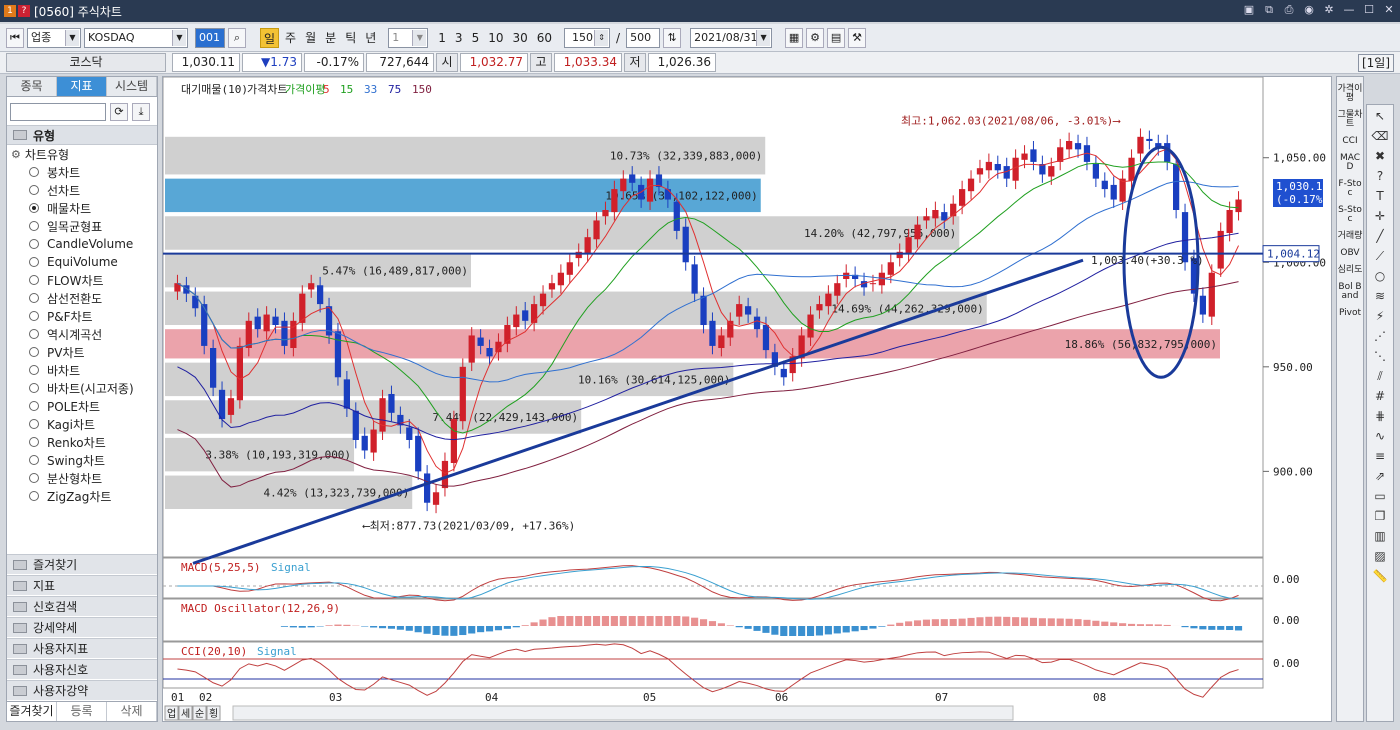 The width and height of the screenshot is (1400, 730). I want to click on chart-layout-icon: ▦, so click(794, 37).